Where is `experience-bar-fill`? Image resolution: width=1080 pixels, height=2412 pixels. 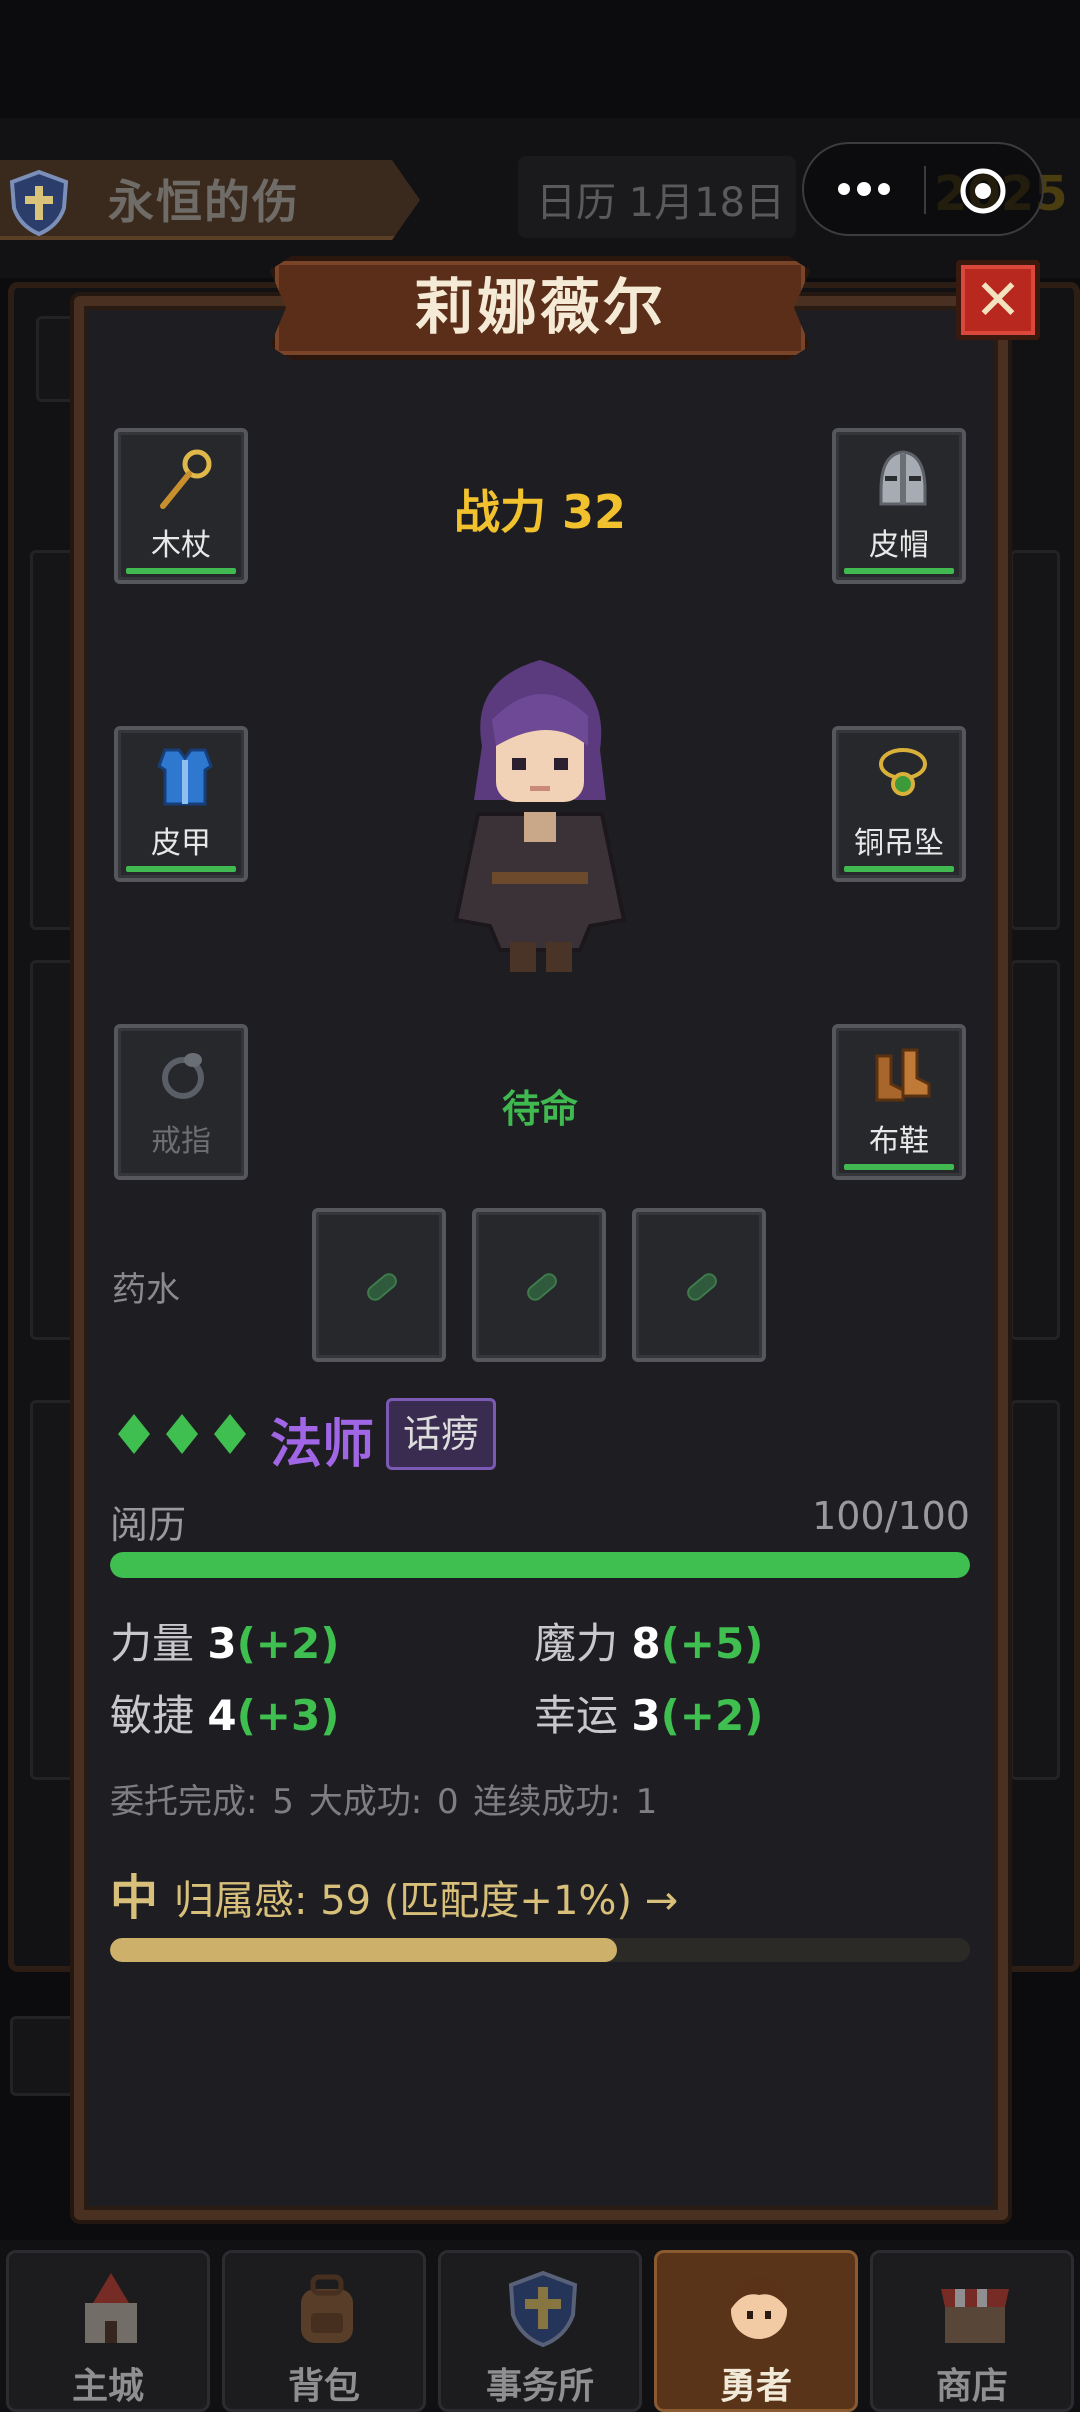 experience-bar-fill is located at coordinates (540, 1565).